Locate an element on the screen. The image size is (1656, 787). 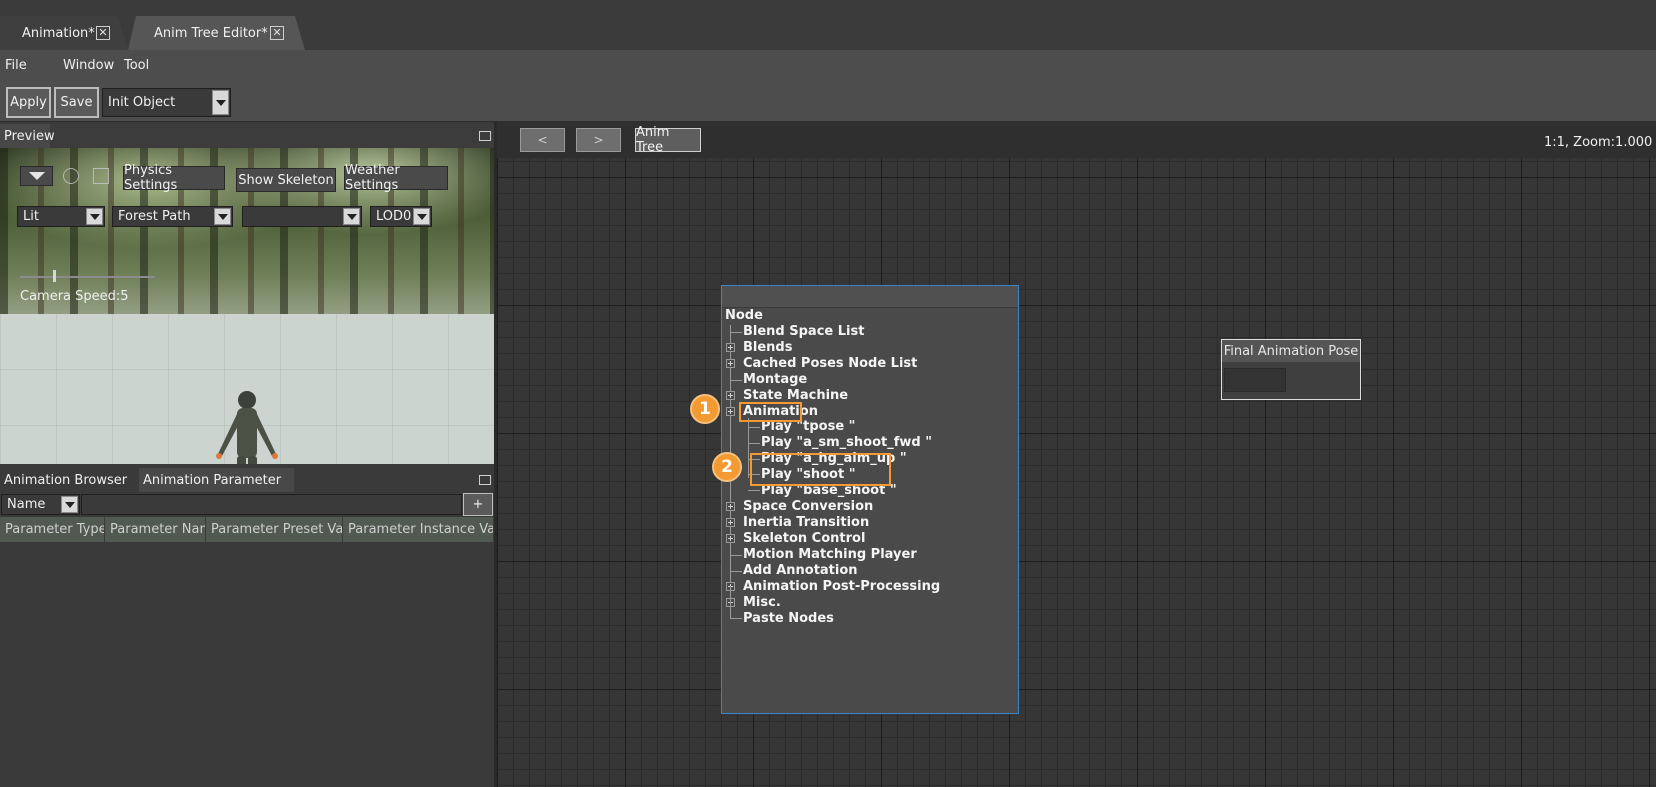
step-badge-1: 1 is located at coordinates (705, 409).